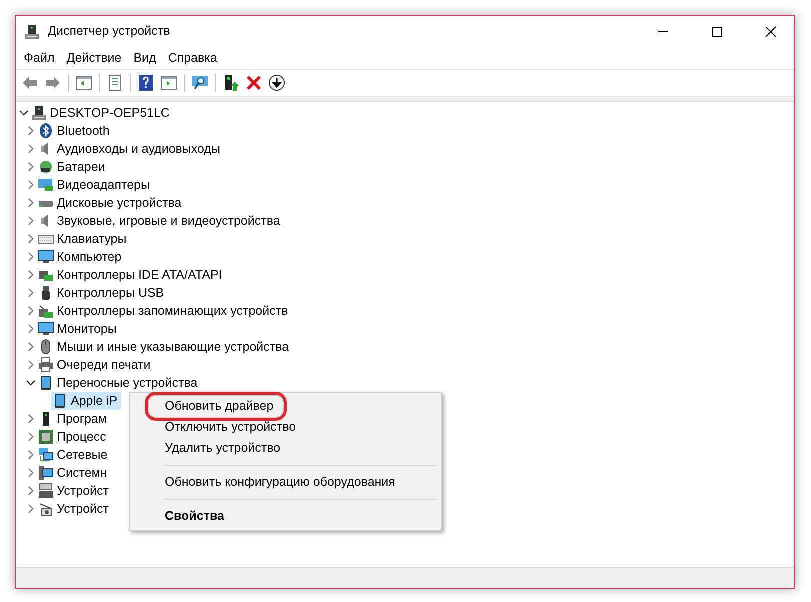  What do you see at coordinates (160, 221) in the screenshot?
I see `tree-item: Звуковые, игровые и видеоустройства` at bounding box center [160, 221].